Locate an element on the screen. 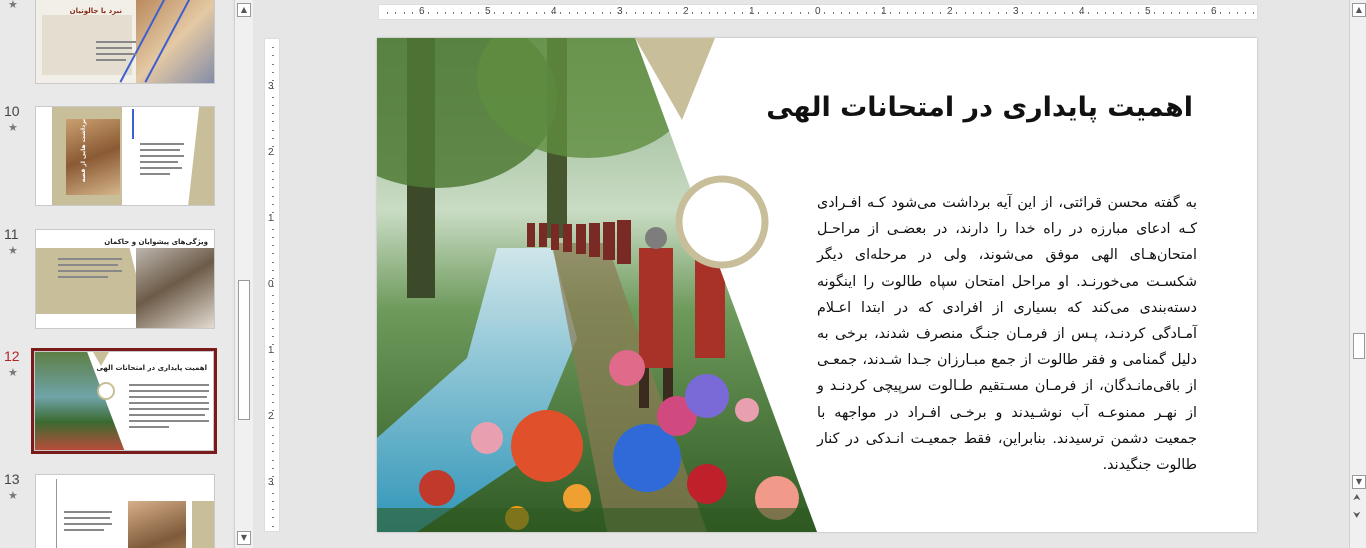  slide-scrollbar: ▲ ▼ ⮝ ⮟ is located at coordinates (1357, 274).